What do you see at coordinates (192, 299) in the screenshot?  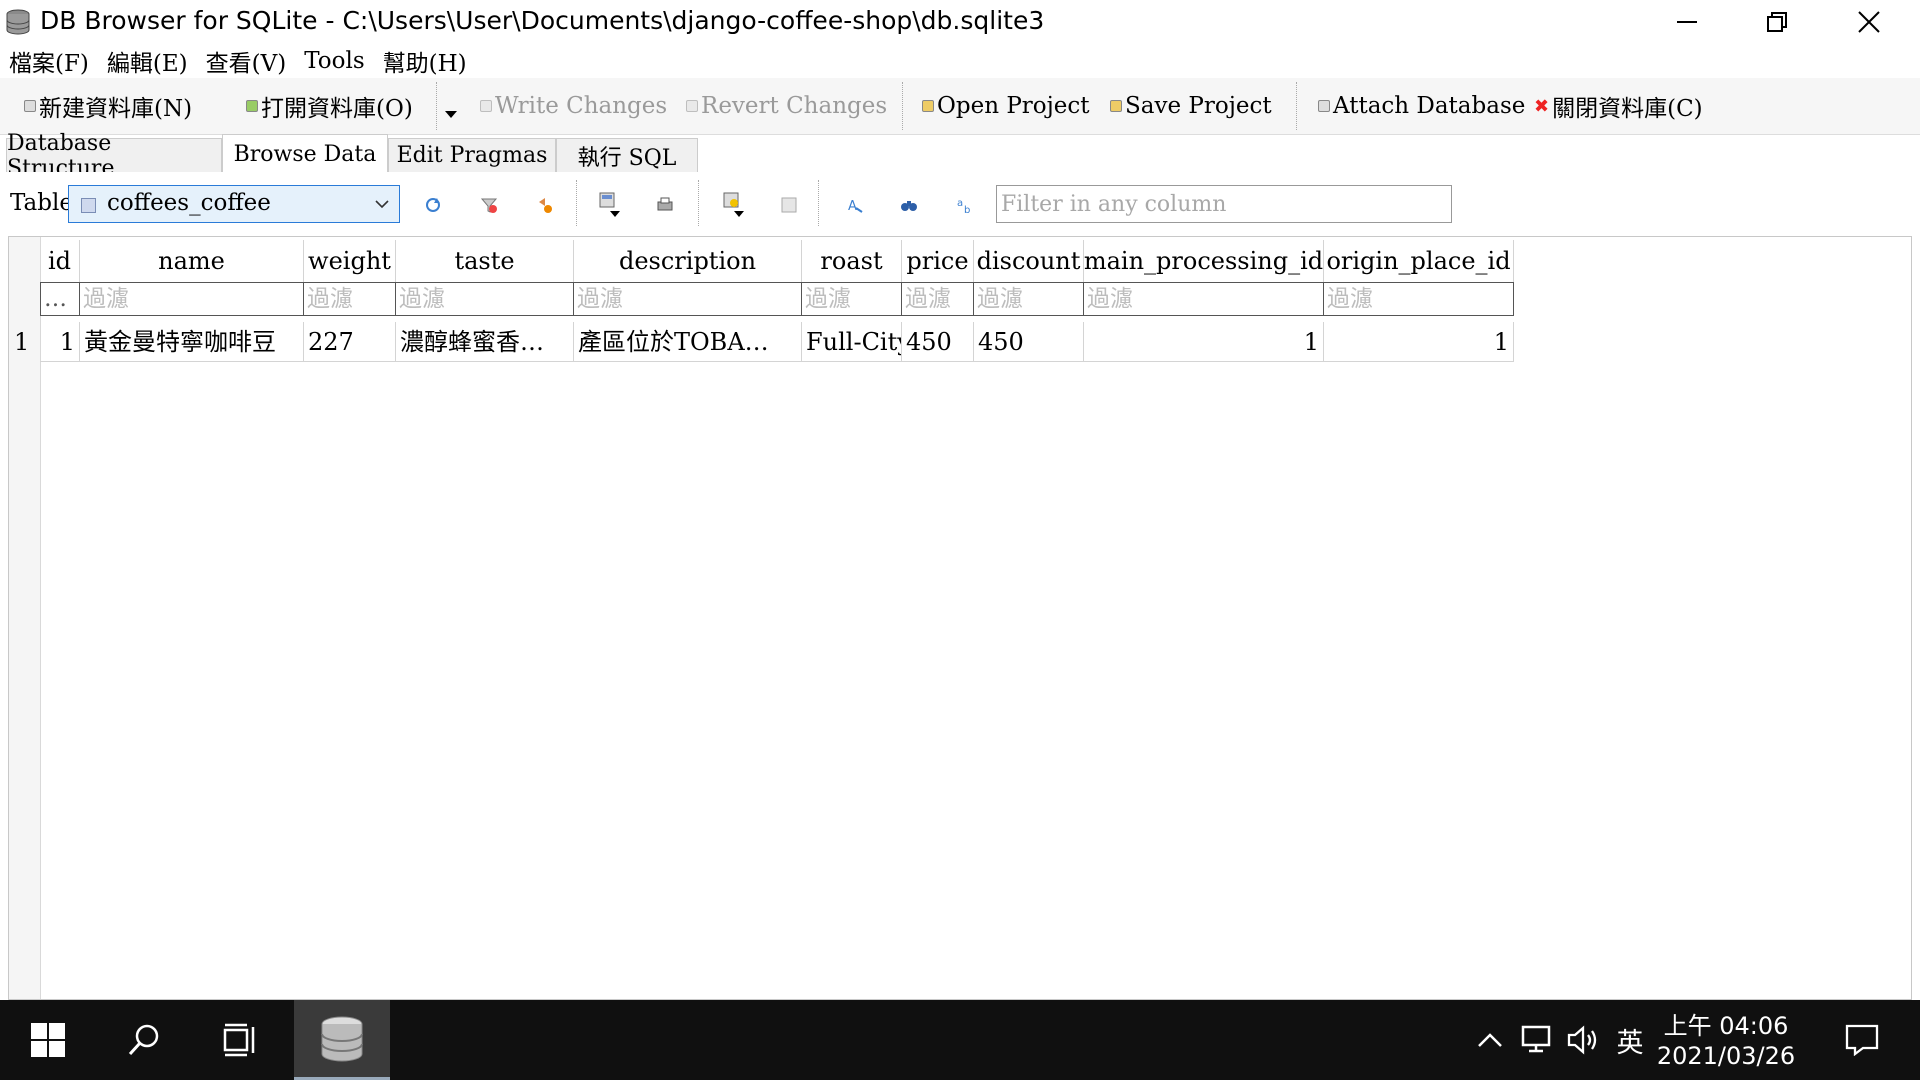 I see `filter-name: 過濾` at bounding box center [192, 299].